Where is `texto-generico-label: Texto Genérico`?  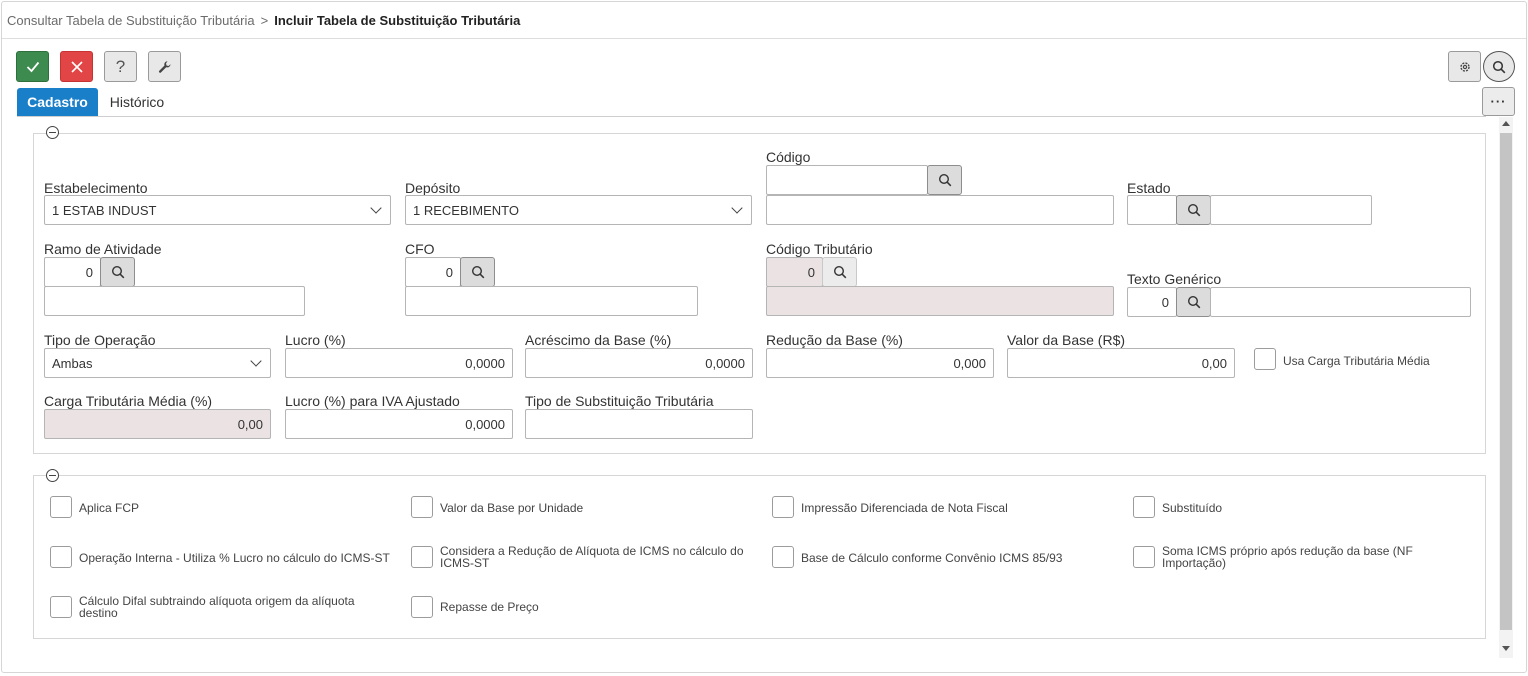 texto-generico-label: Texto Genérico is located at coordinates (1174, 279).